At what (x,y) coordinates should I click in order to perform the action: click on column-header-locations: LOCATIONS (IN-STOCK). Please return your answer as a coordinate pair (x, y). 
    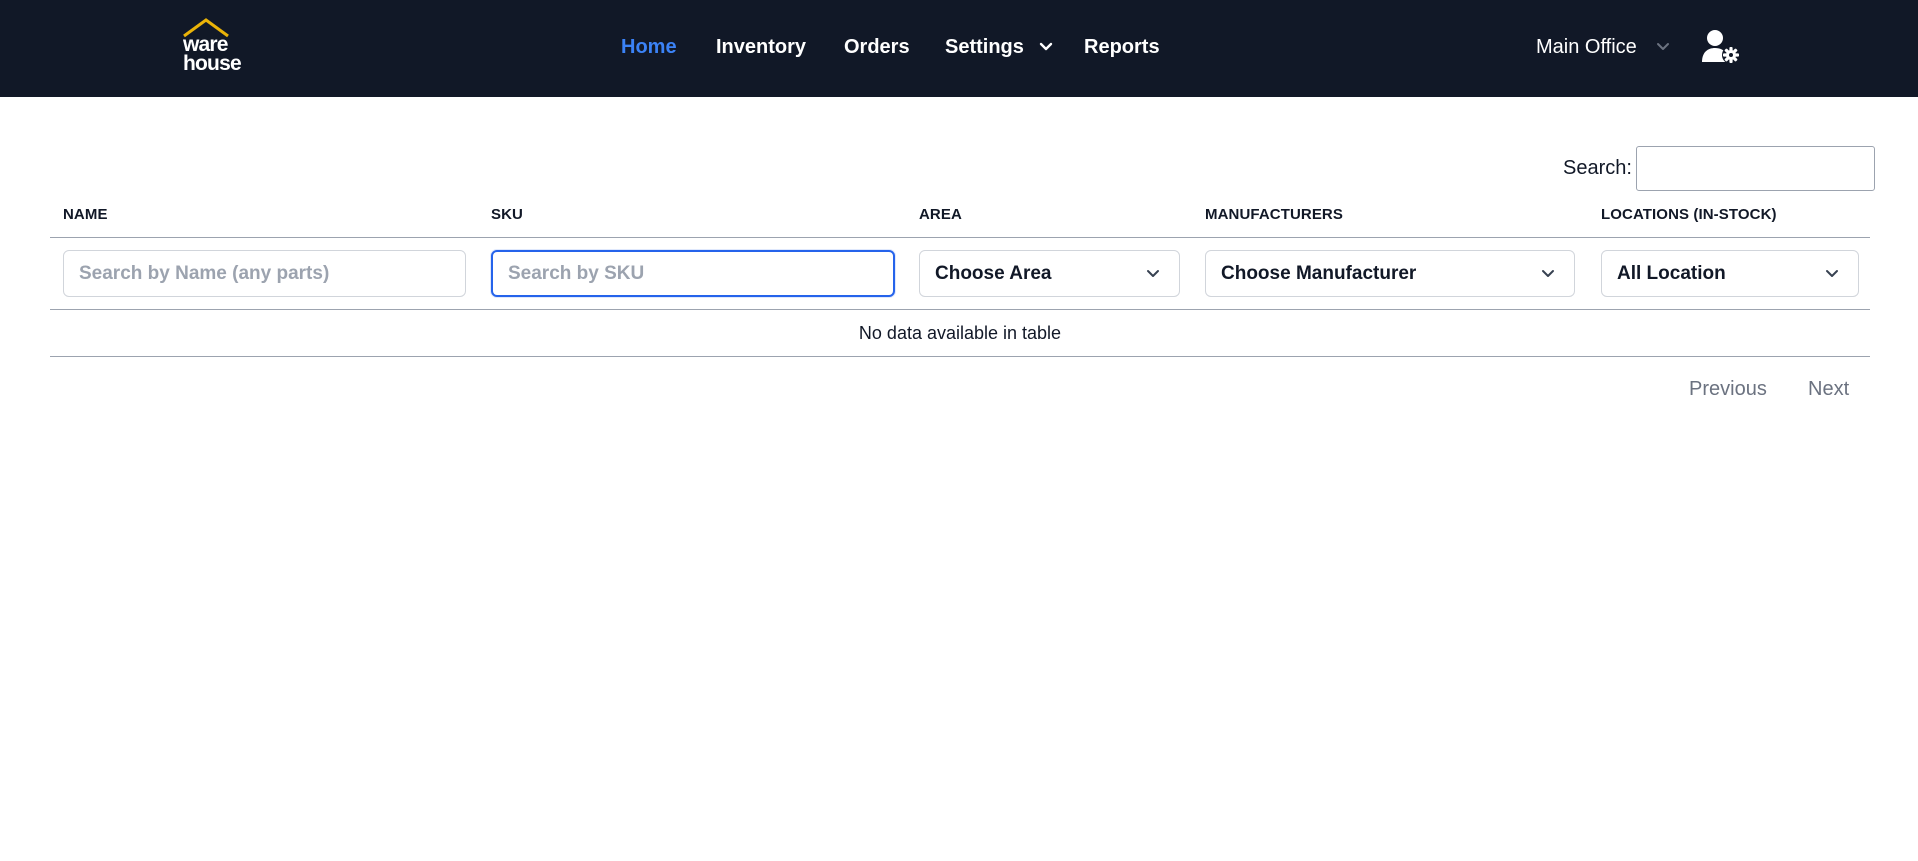
    Looking at the image, I should click on (1689, 214).